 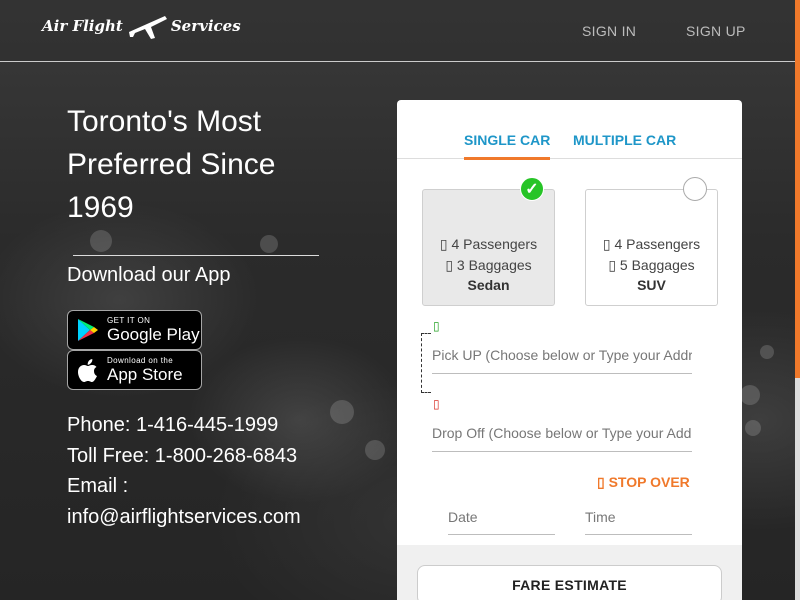 I want to click on date-input, so click(x=501, y=517).